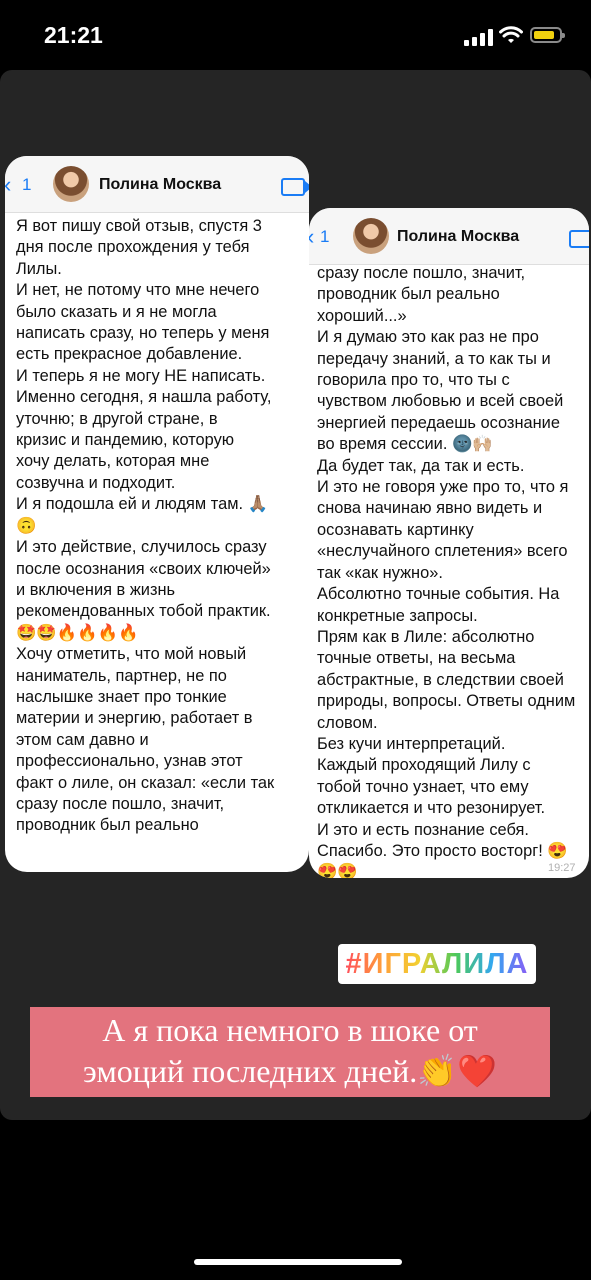 Image resolution: width=591 pixels, height=1280 pixels. I want to click on battery-level, so click(544, 35).